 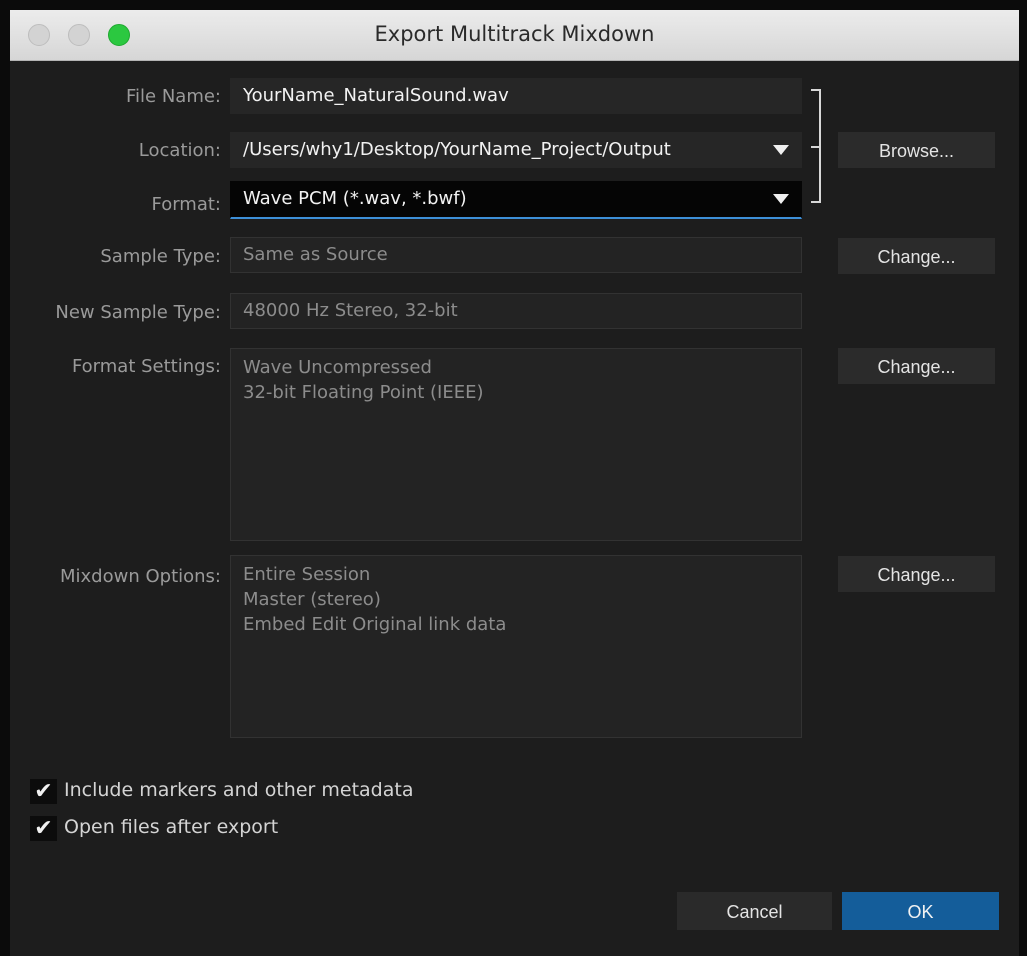 I want to click on open-files-checkbox: ✔, so click(x=43, y=828).